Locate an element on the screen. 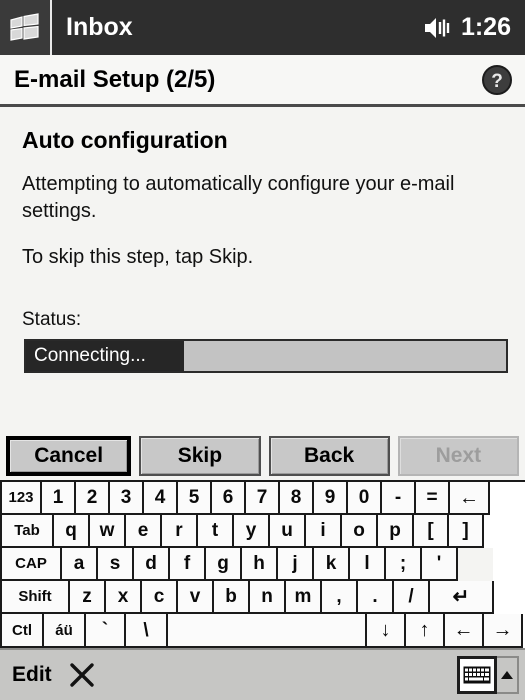  keyboard-row: Shift z x c v b n m,. / ↵ is located at coordinates (262, 597).